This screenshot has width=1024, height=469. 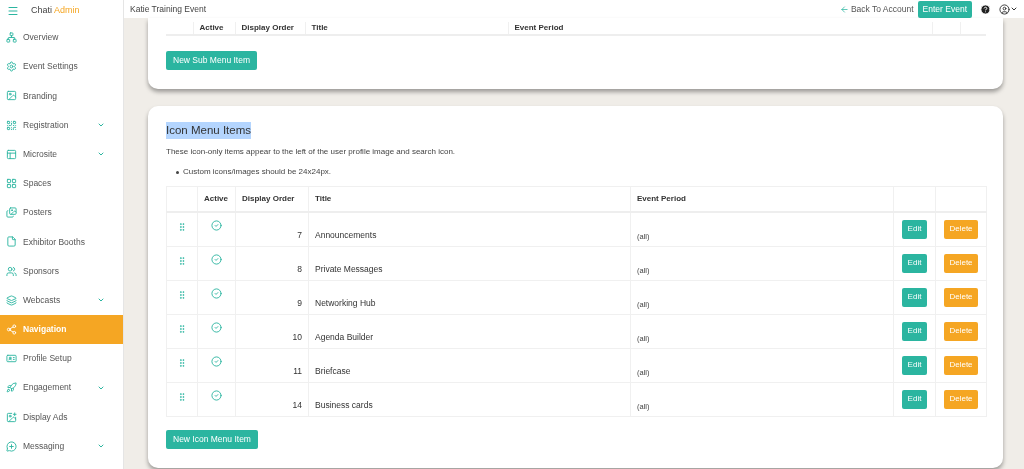 I want to click on new-icon-menu-item-button: New Icon Menu Item, so click(x=212, y=439).